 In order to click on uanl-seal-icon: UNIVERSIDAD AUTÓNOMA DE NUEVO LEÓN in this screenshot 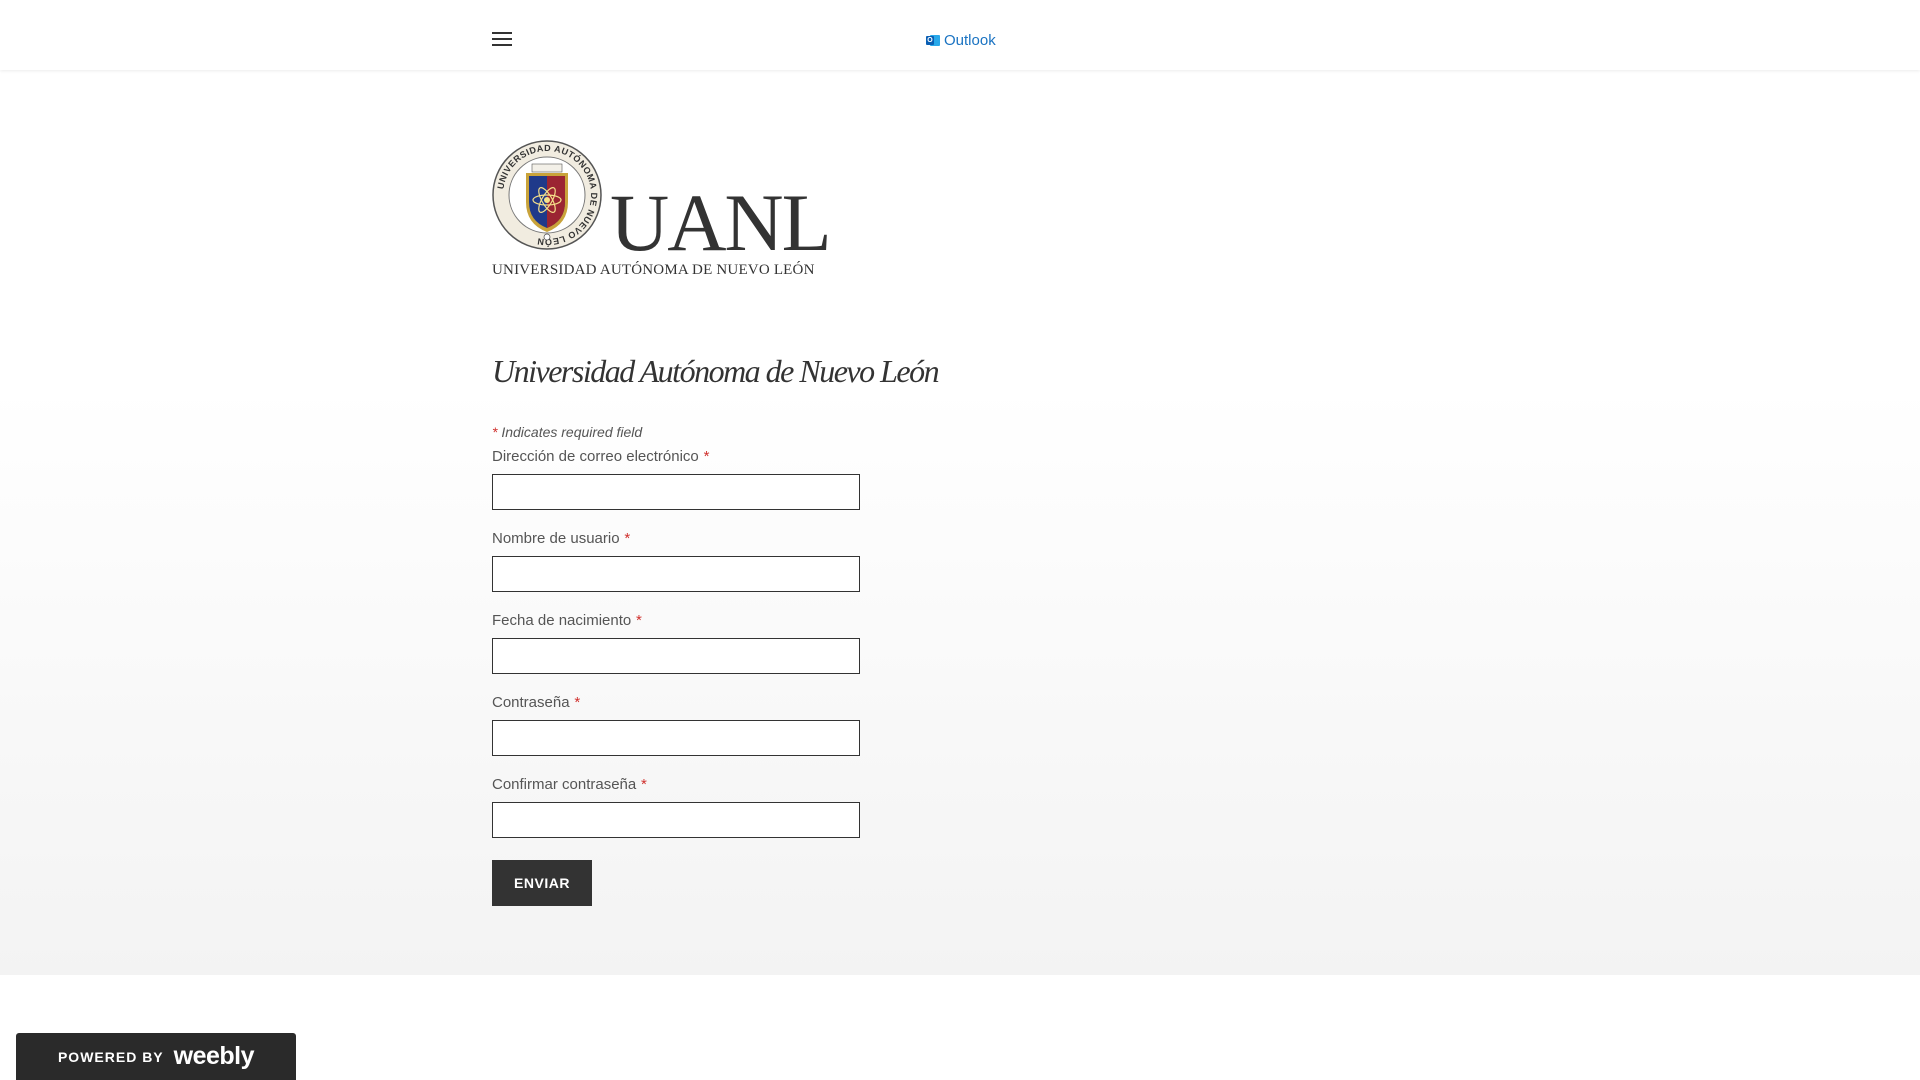, I will do `click(547, 195)`.